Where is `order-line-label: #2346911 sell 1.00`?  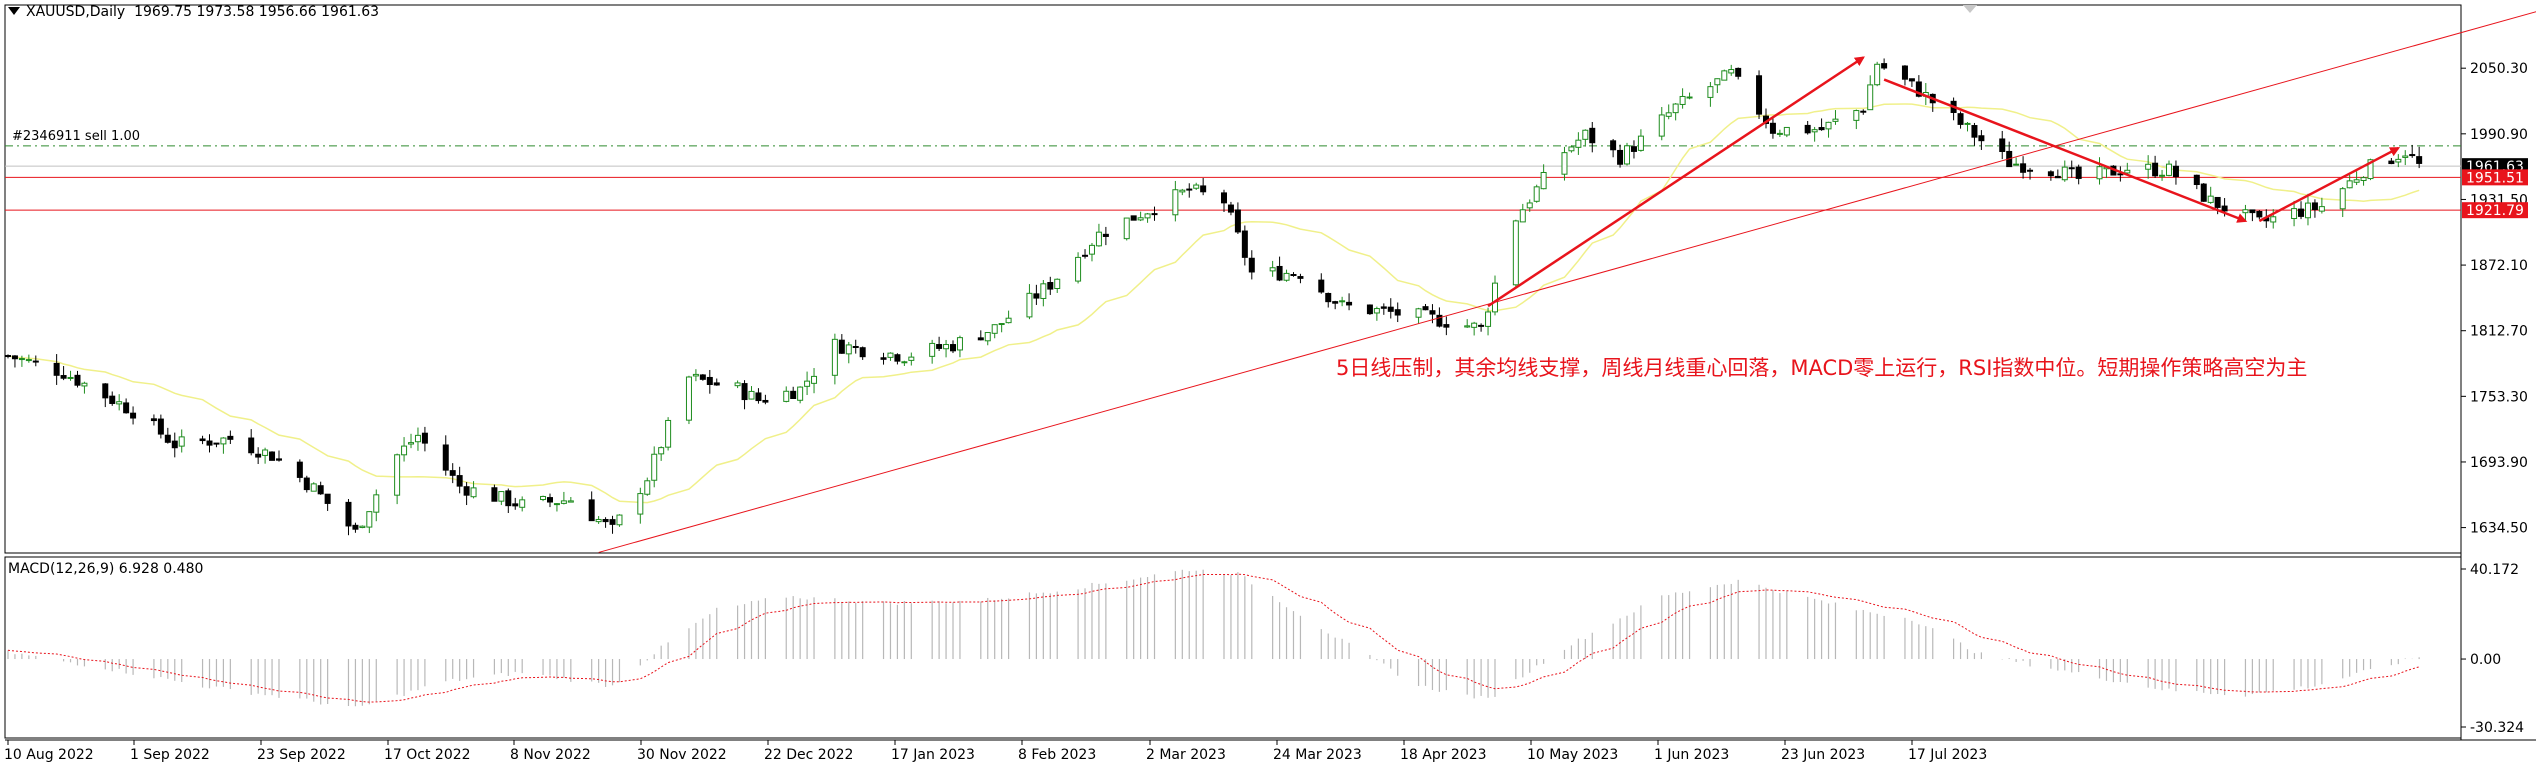
order-line-label: #2346911 sell 1.00 is located at coordinates (76, 136).